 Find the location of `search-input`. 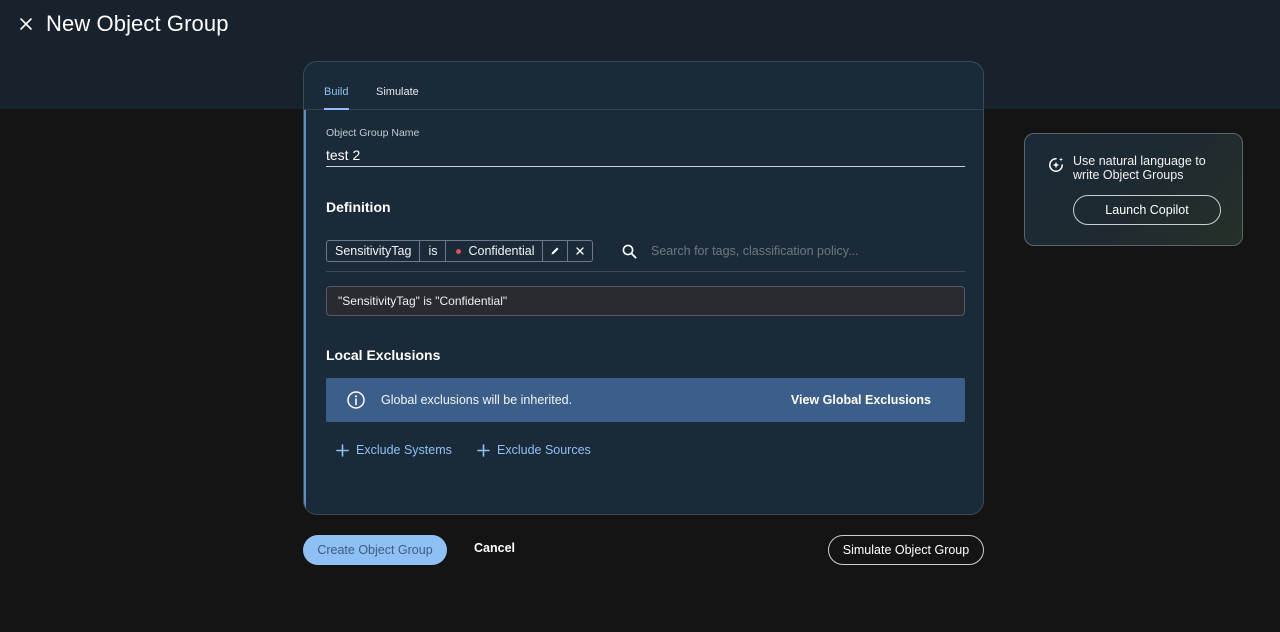

search-input is located at coordinates (801, 251).